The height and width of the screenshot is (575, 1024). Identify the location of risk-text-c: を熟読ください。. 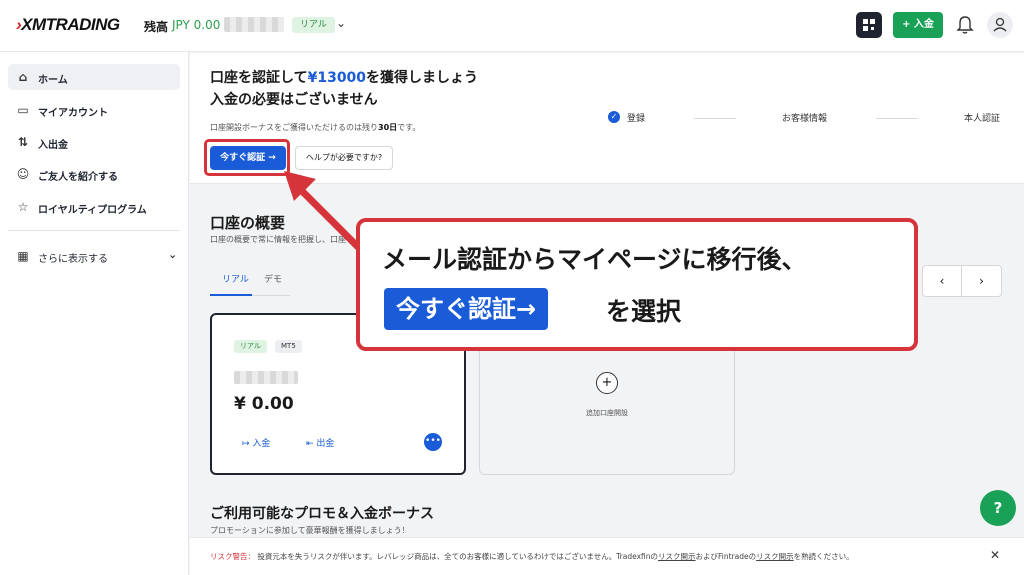
(823, 556).